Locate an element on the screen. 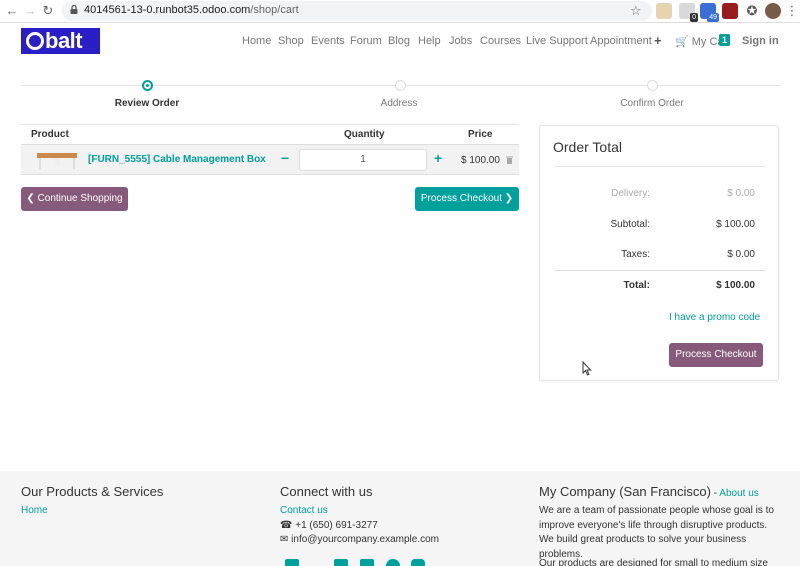 This screenshot has width=800, height=566. delivery-value: $ 0.00 is located at coordinates (741, 193).